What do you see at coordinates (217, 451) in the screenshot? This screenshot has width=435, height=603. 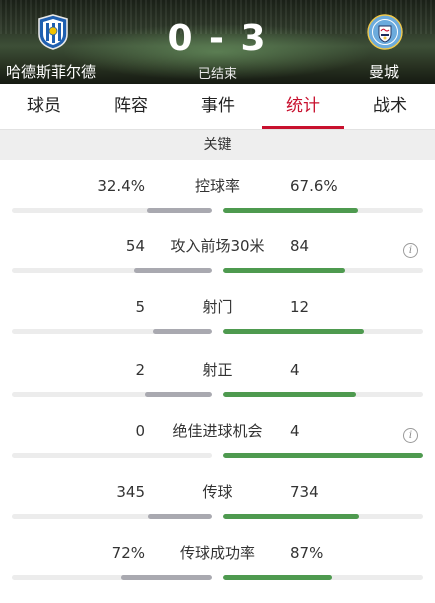 I see `stat-row-big-chances: 0 绝佳进球机会 4 i` at bounding box center [217, 451].